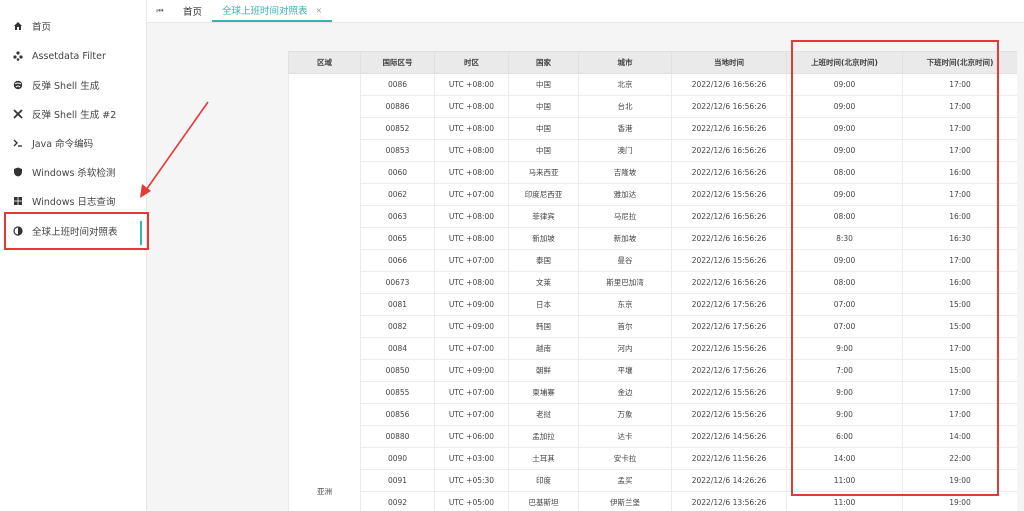 The height and width of the screenshot is (511, 1024). What do you see at coordinates (625, 436) in the screenshot?
I see `table-cell-city: 达卡` at bounding box center [625, 436].